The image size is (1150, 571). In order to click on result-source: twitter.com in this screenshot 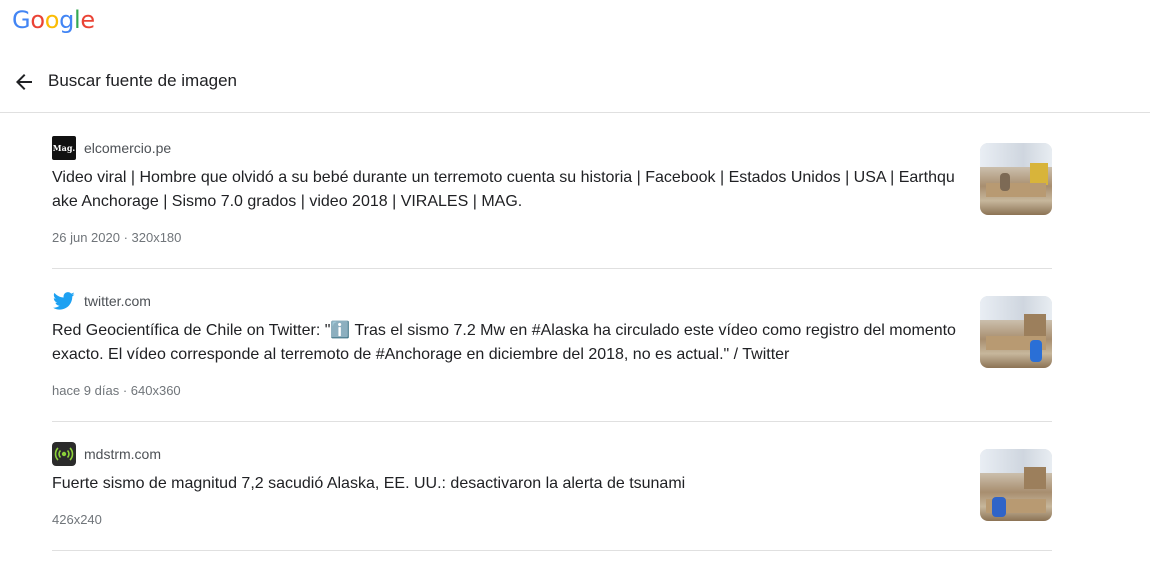, I will do `click(101, 301)`.